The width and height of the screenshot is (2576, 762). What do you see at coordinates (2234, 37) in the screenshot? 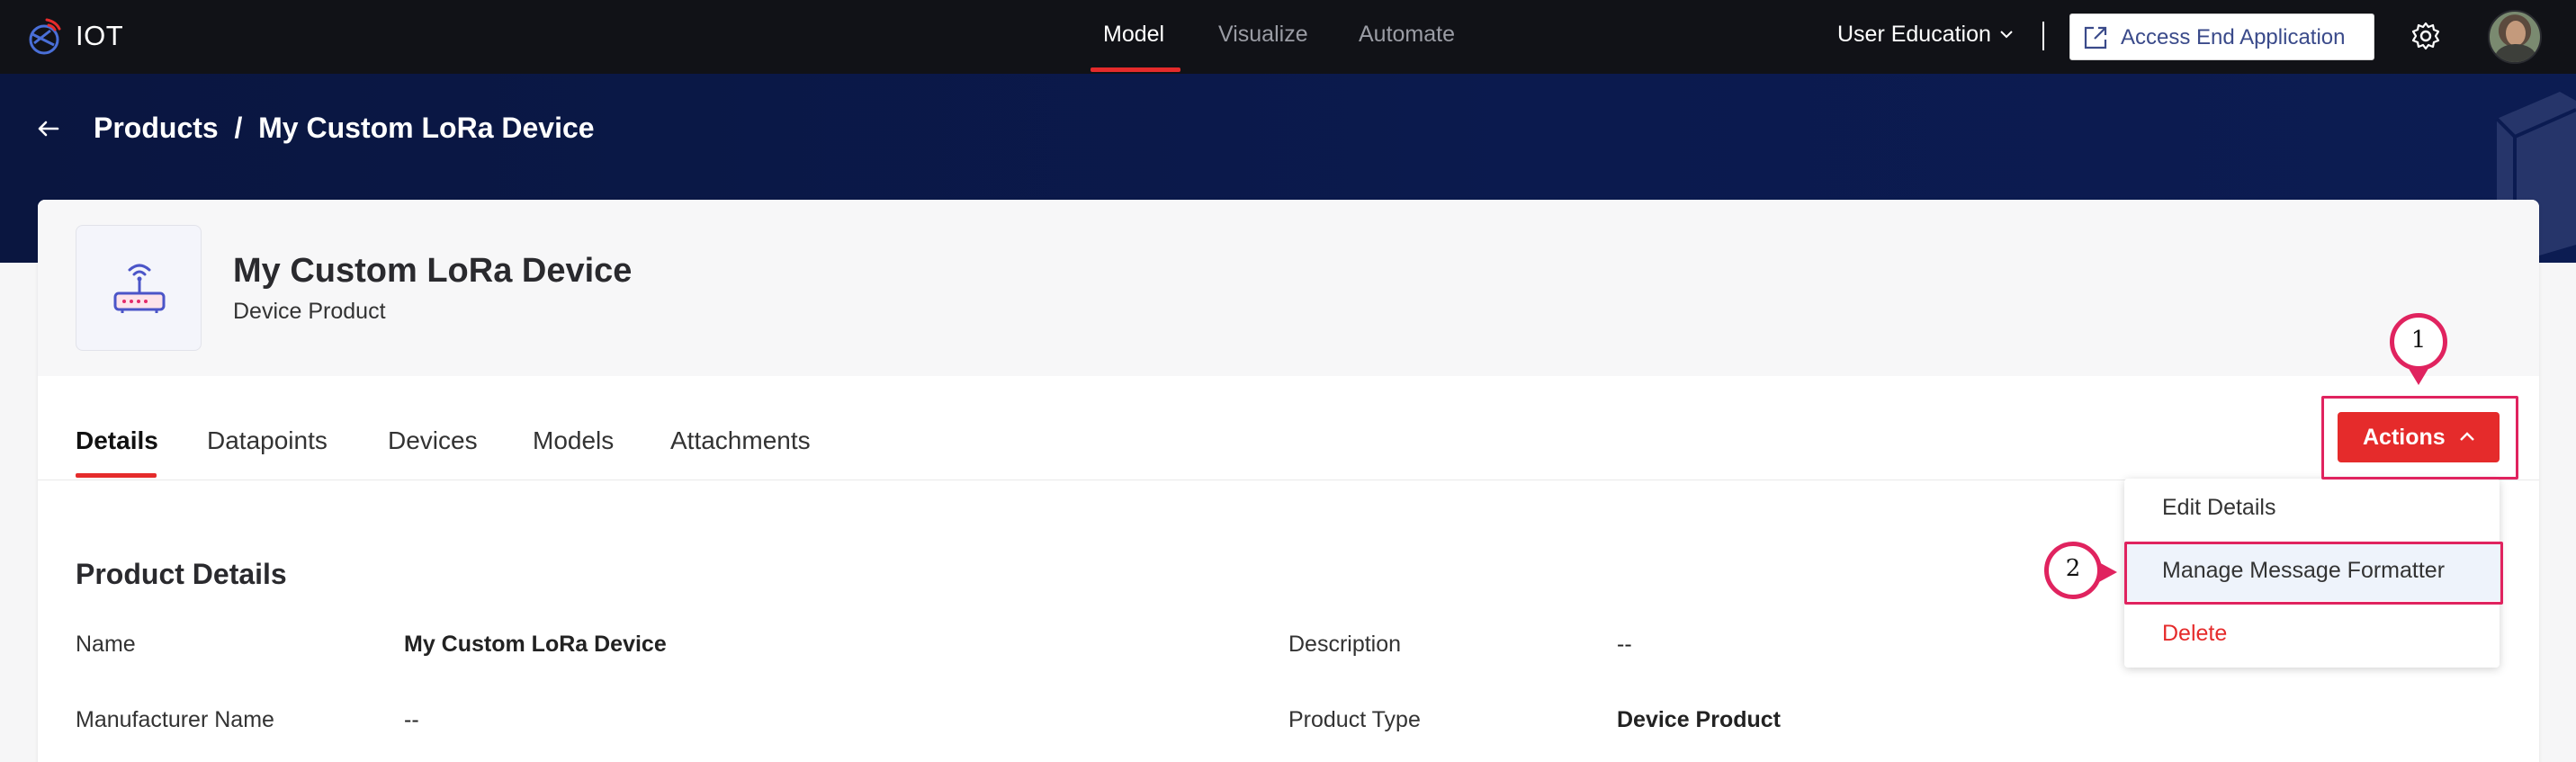
I see `access-button-label: Access End Application` at bounding box center [2234, 37].